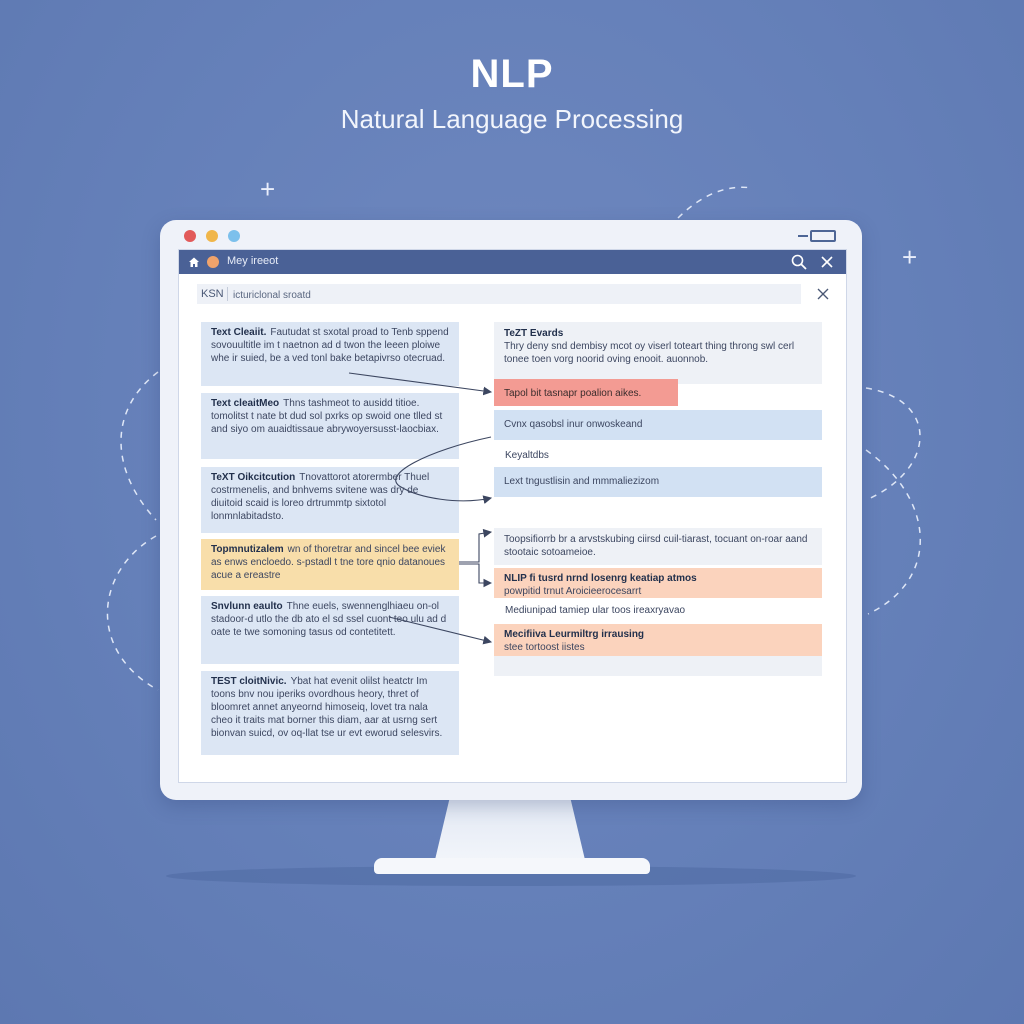 This screenshot has width=1024, height=1024. I want to click on monitor-stand, so click(510, 832).